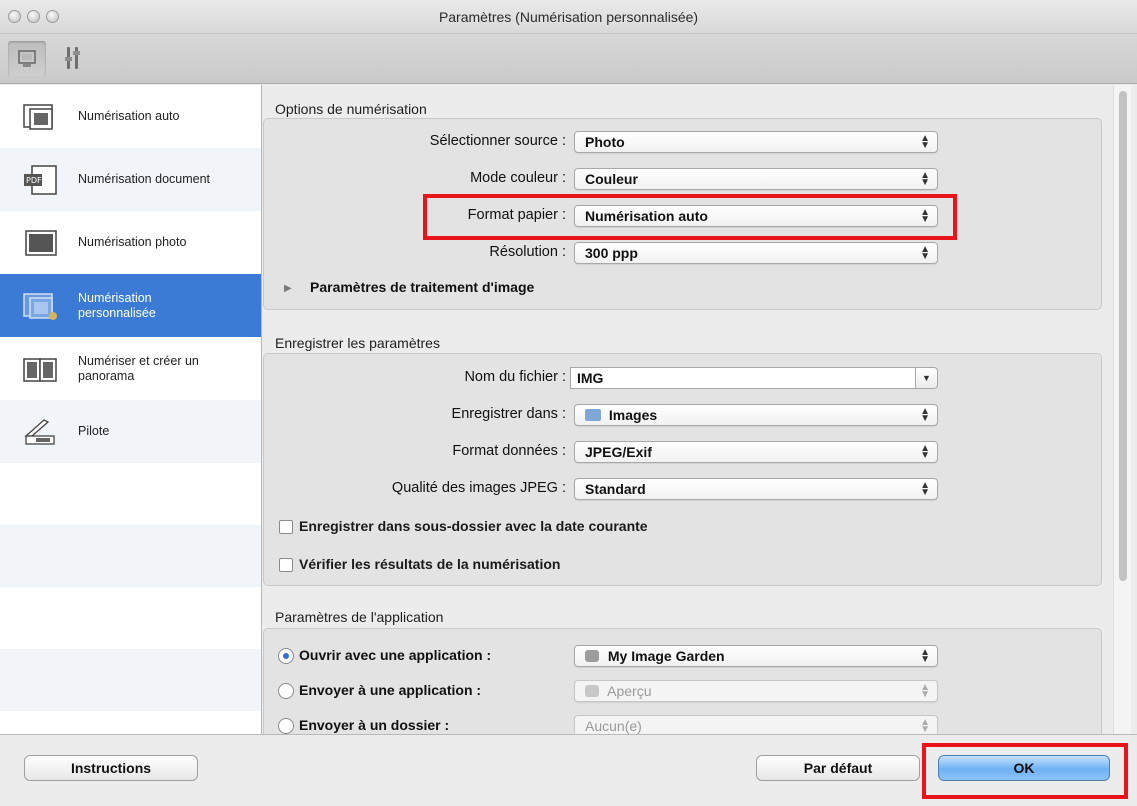 This screenshot has width=1137, height=806. Describe the element at coordinates (611, 253) in the screenshot. I see `resolution-value: 300 ppp` at that location.